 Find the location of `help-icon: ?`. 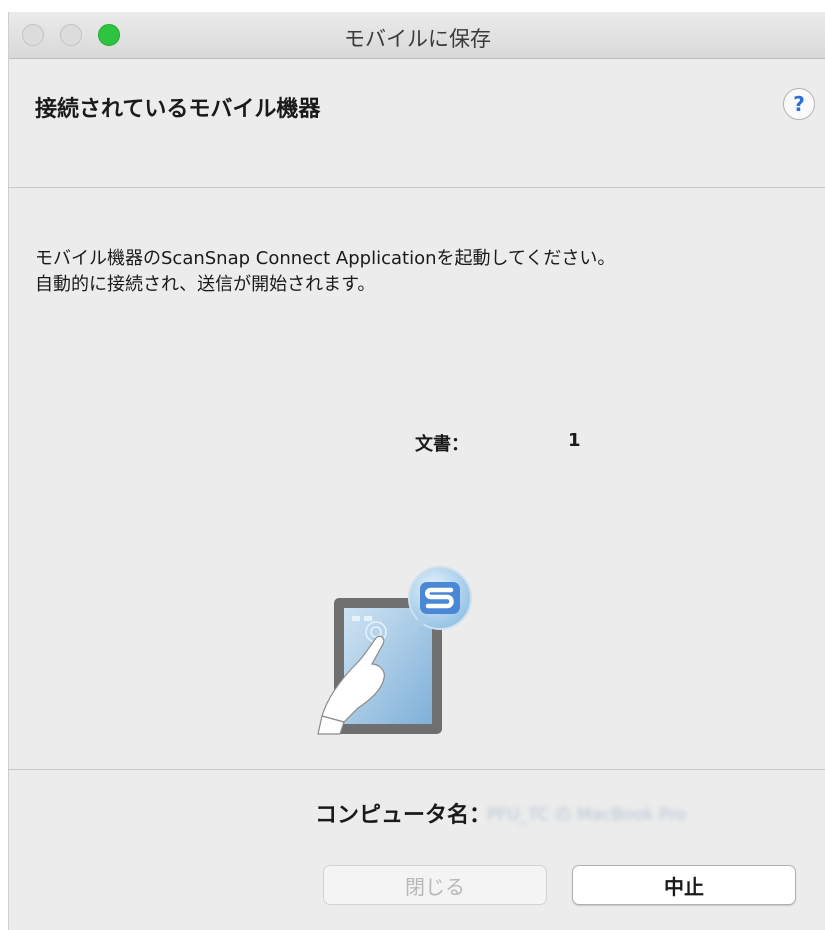

help-icon: ? is located at coordinates (799, 104).